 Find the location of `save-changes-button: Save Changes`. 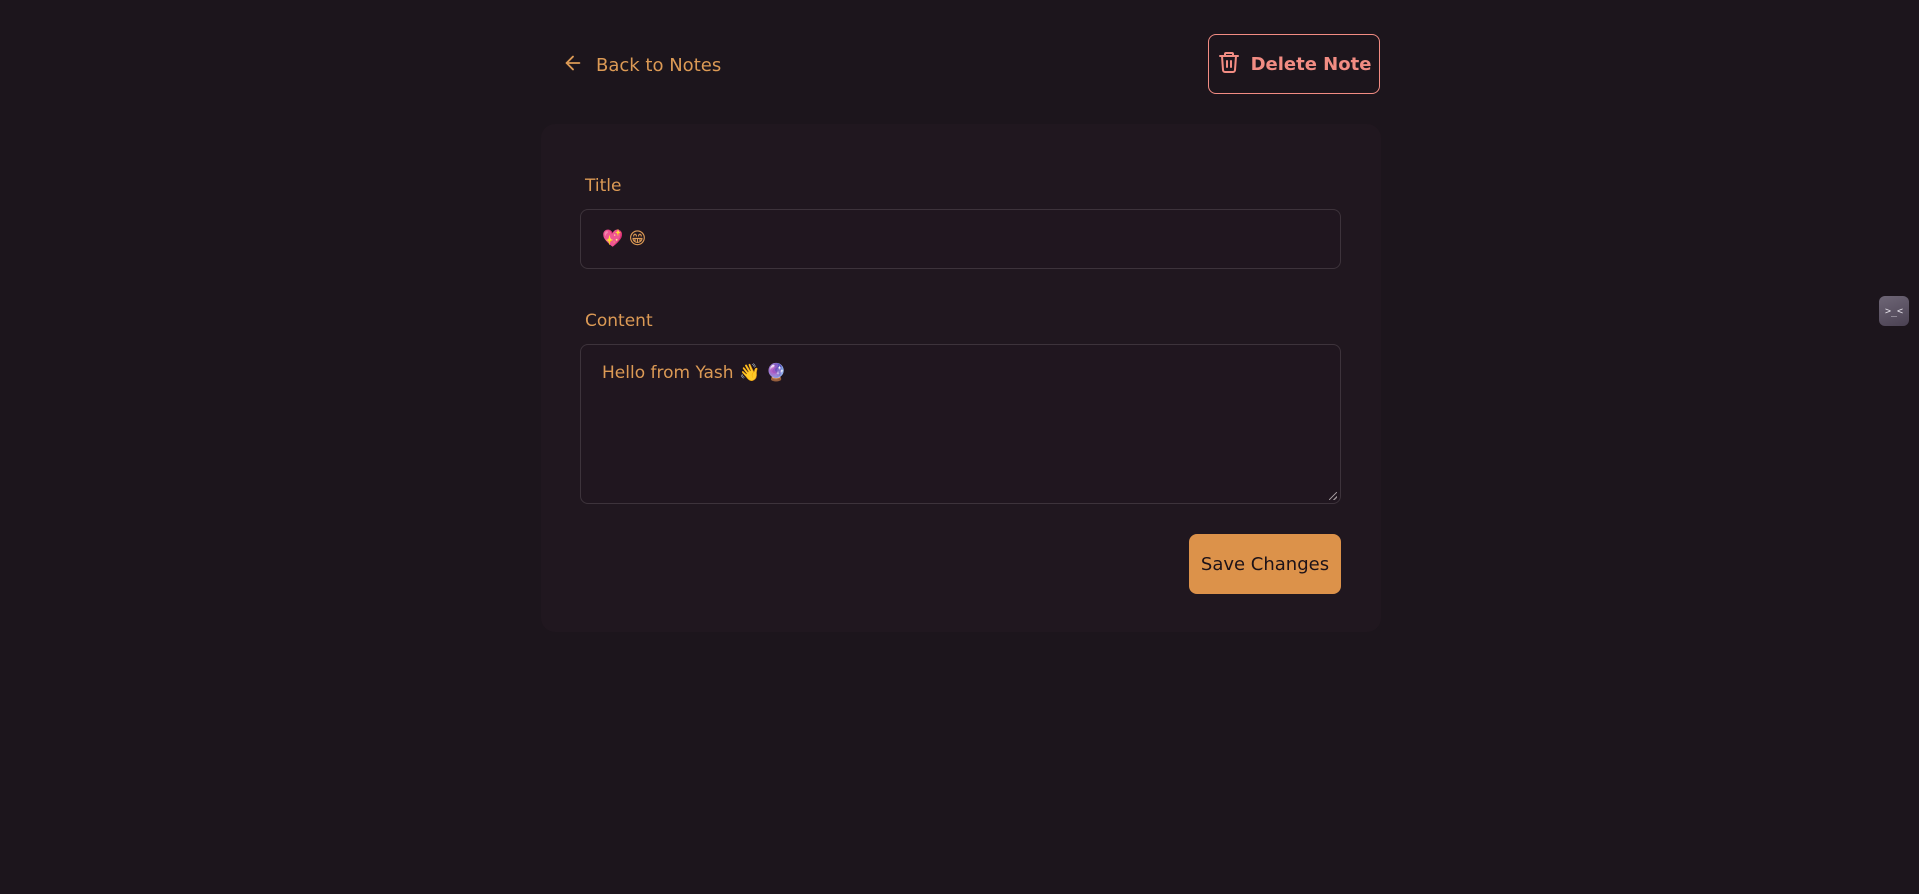

save-changes-button: Save Changes is located at coordinates (1265, 564).